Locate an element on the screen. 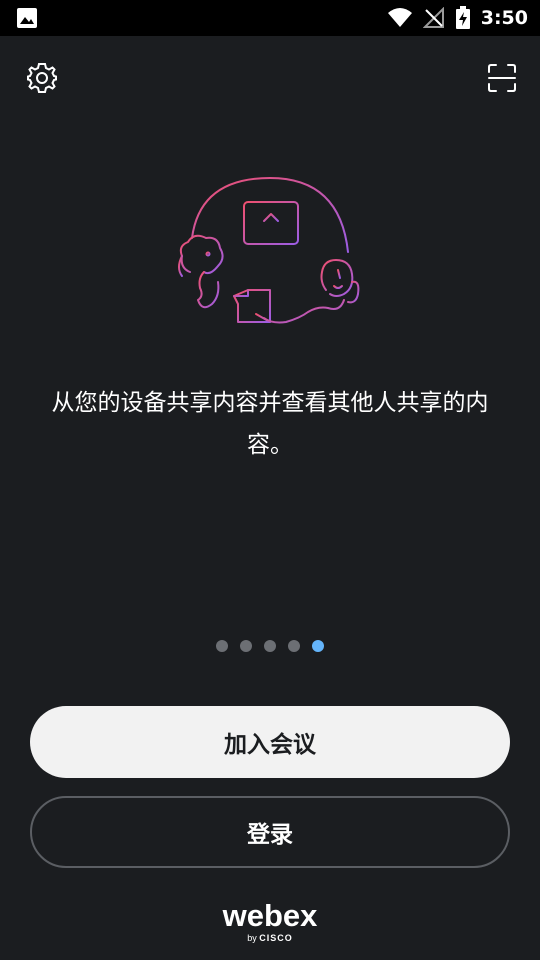 This screenshot has width=540, height=960. share-content-illustration is located at coordinates (269, 250).